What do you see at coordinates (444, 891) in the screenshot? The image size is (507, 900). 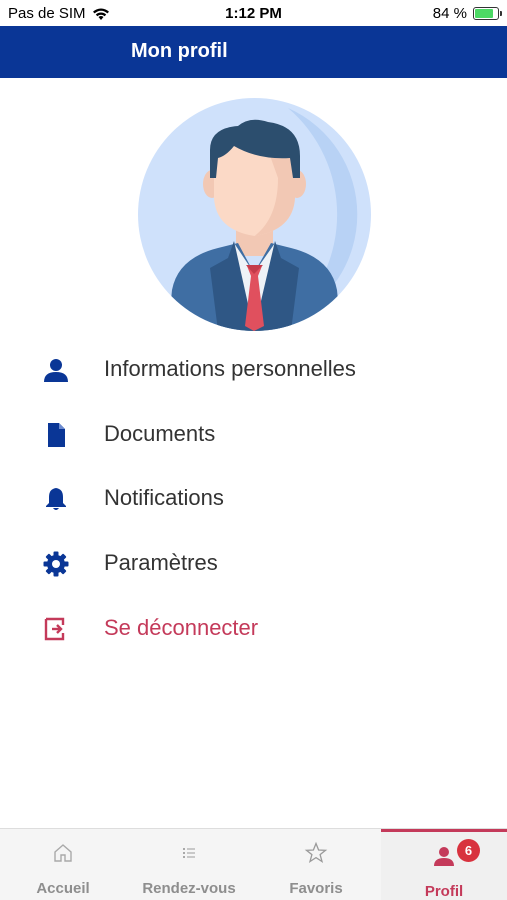 I see `nav-label: Profil` at bounding box center [444, 891].